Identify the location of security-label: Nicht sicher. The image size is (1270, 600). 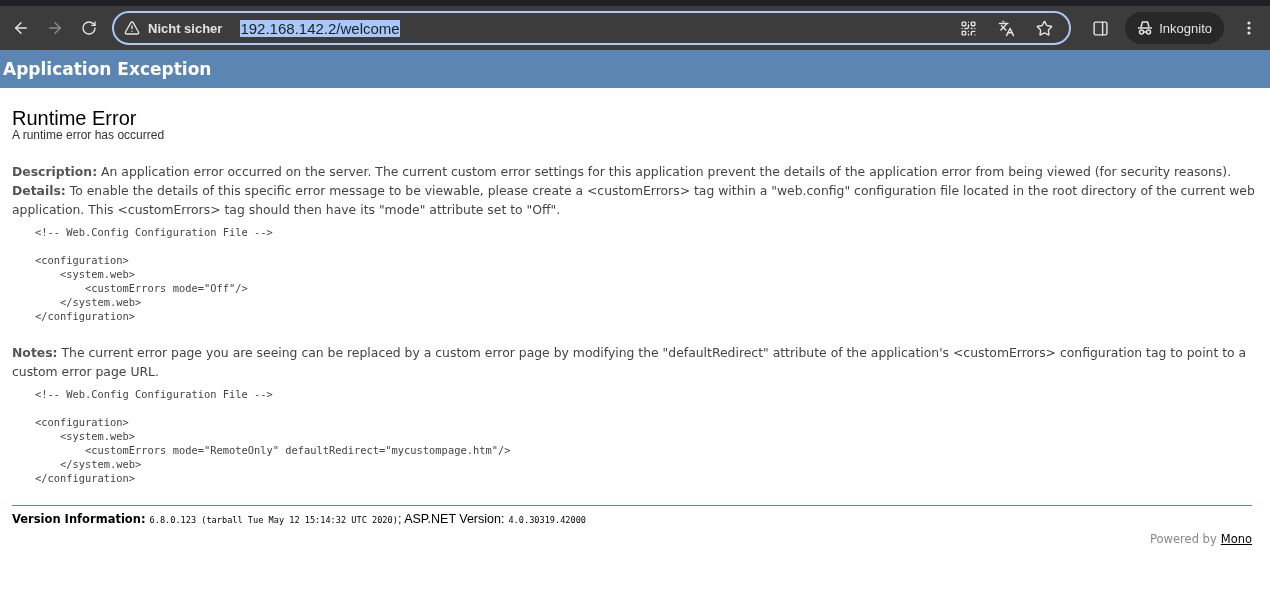
(185, 28).